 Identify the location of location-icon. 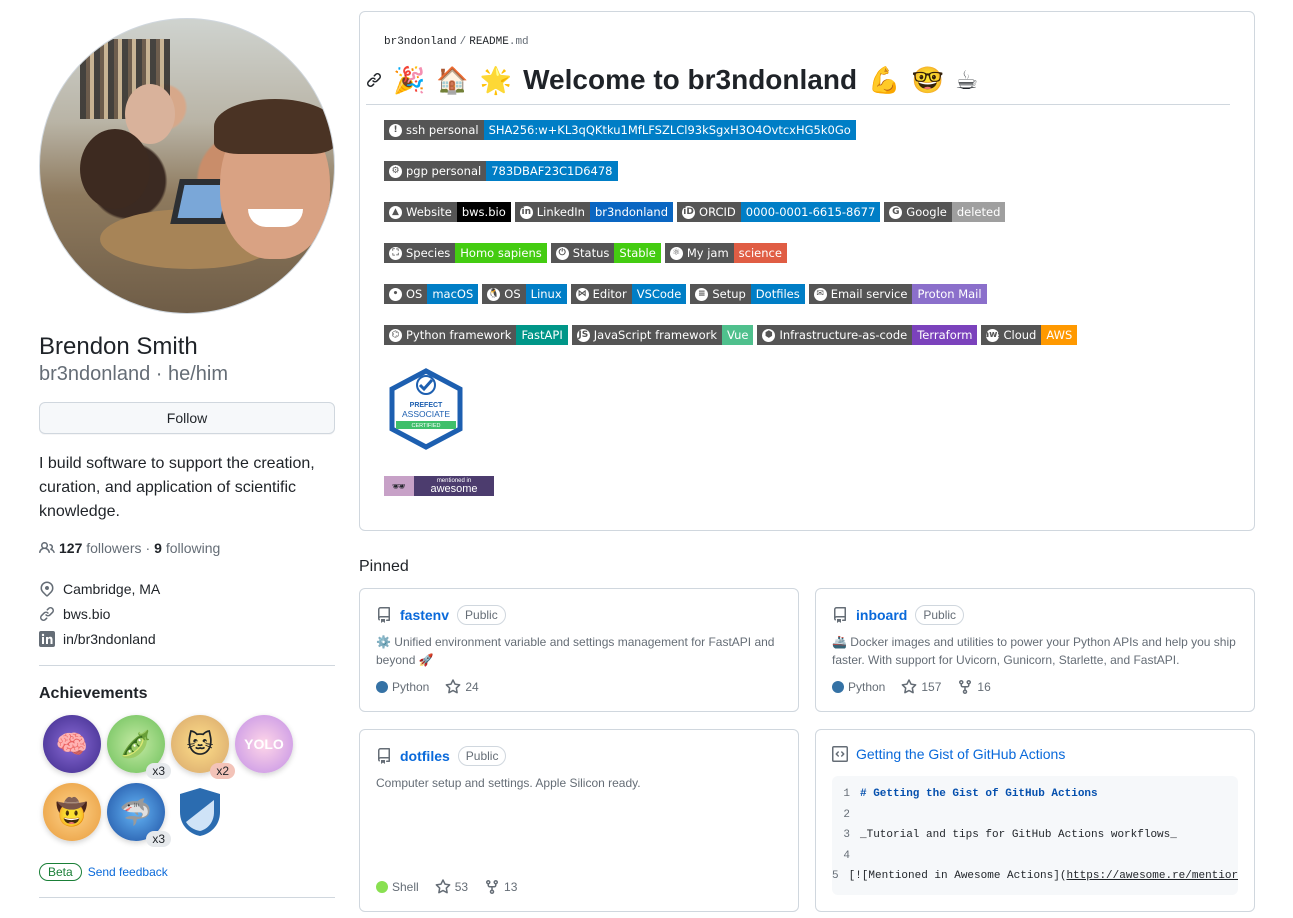
(47, 588).